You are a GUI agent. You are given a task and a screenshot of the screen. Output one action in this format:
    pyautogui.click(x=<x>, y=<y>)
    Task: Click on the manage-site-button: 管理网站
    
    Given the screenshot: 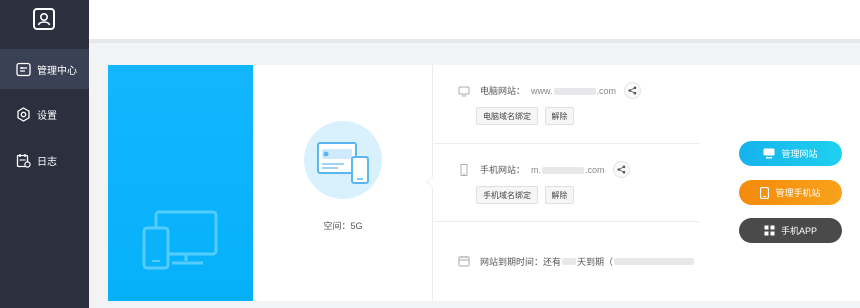 What is the action you would take?
    pyautogui.click(x=790, y=153)
    